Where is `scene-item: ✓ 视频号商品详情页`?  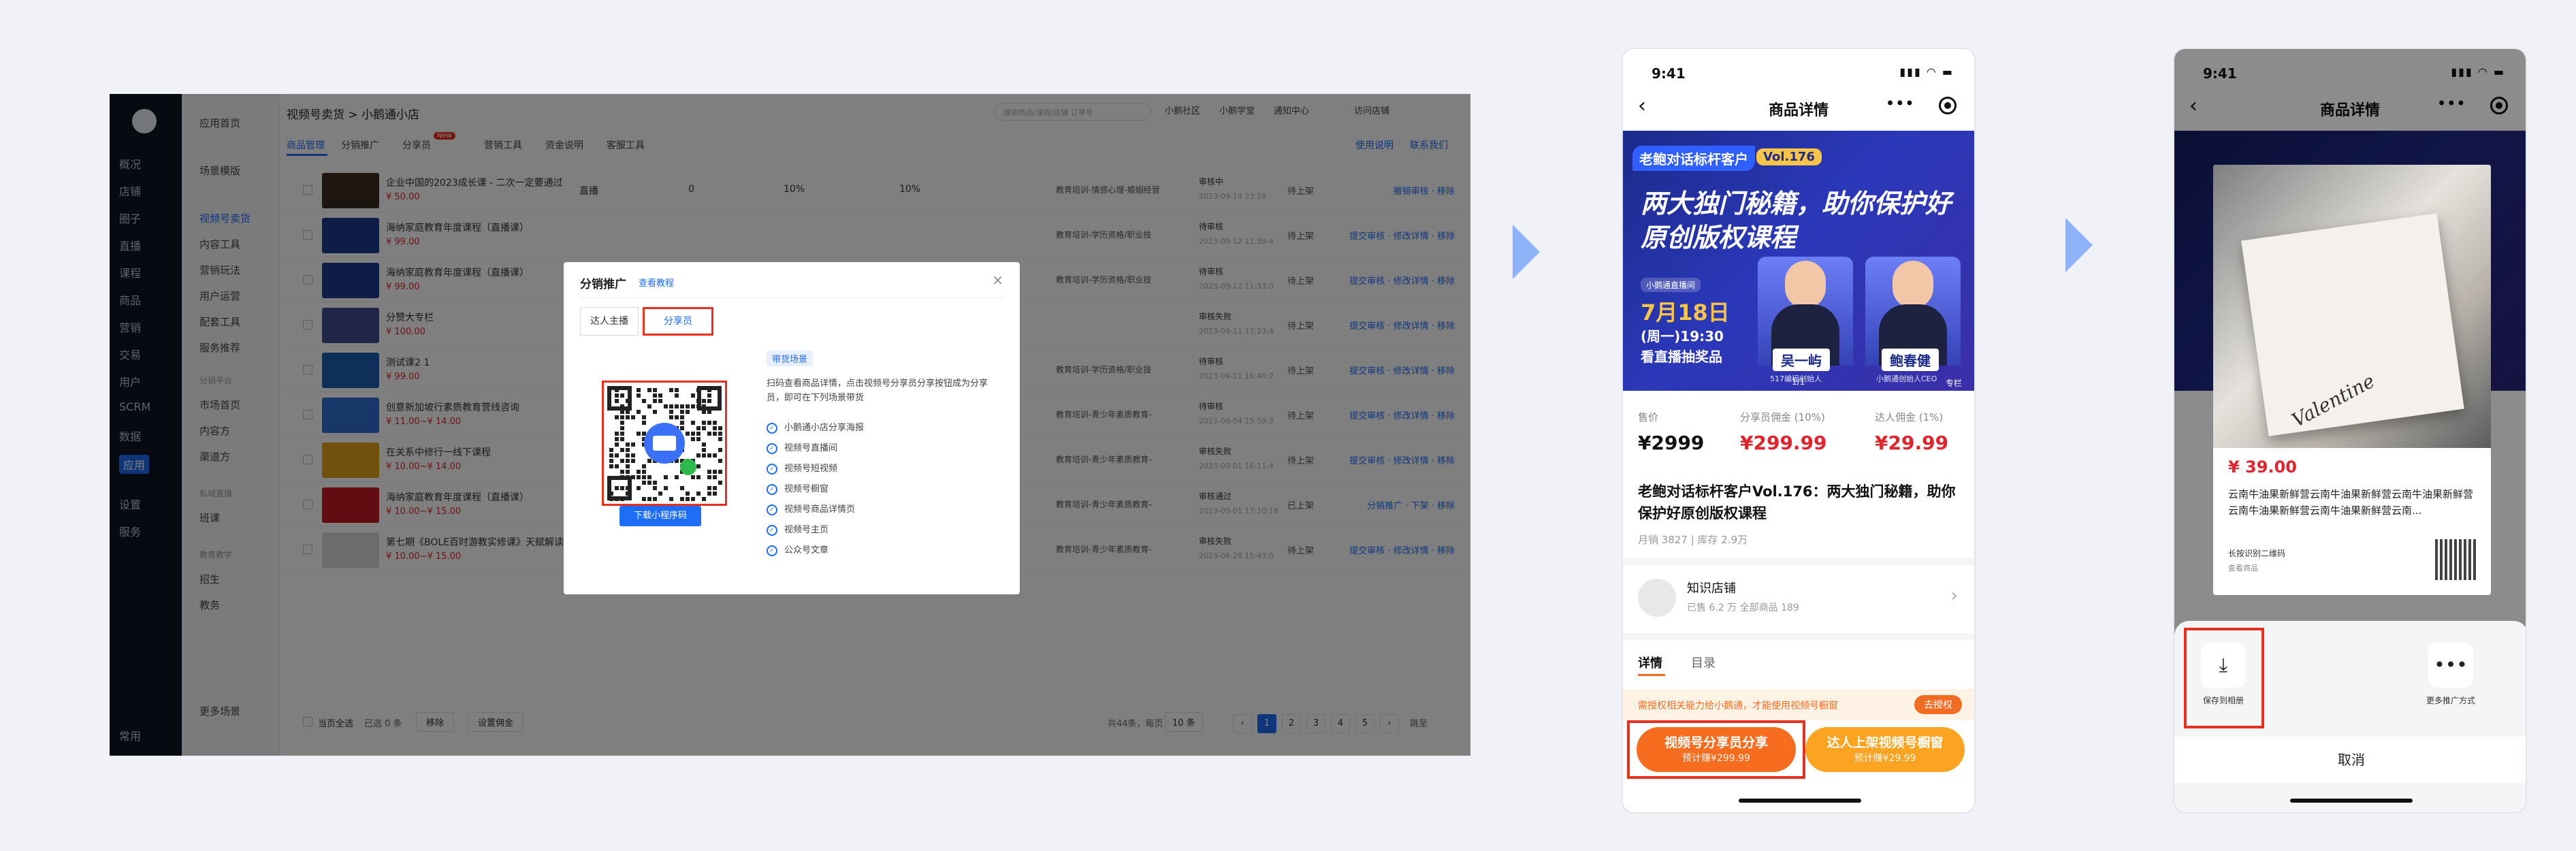
scene-item: ✓ 视频号商品详情页 is located at coordinates (811, 508).